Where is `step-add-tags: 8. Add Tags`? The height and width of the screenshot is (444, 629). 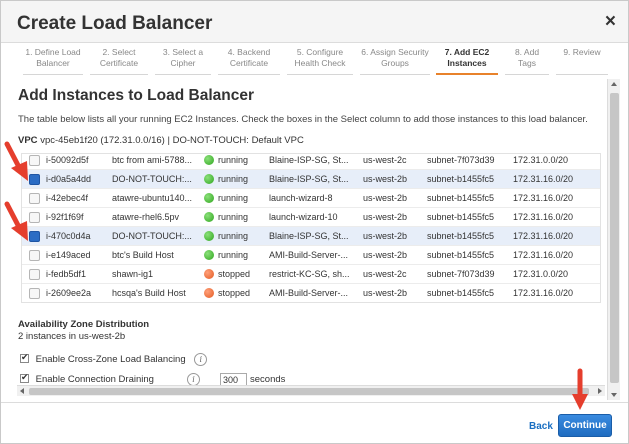 step-add-tags: 8. Add Tags is located at coordinates (527, 60).